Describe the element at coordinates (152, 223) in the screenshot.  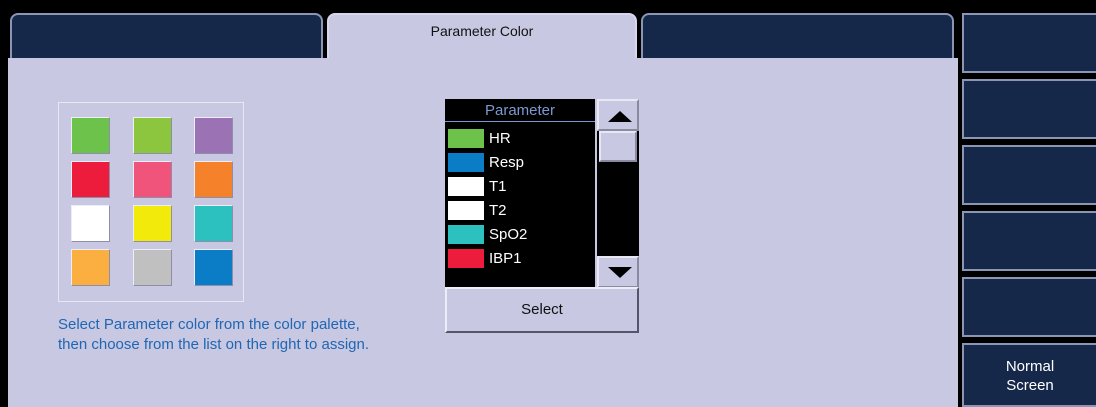
I see `palette-swatch-yellow` at that location.